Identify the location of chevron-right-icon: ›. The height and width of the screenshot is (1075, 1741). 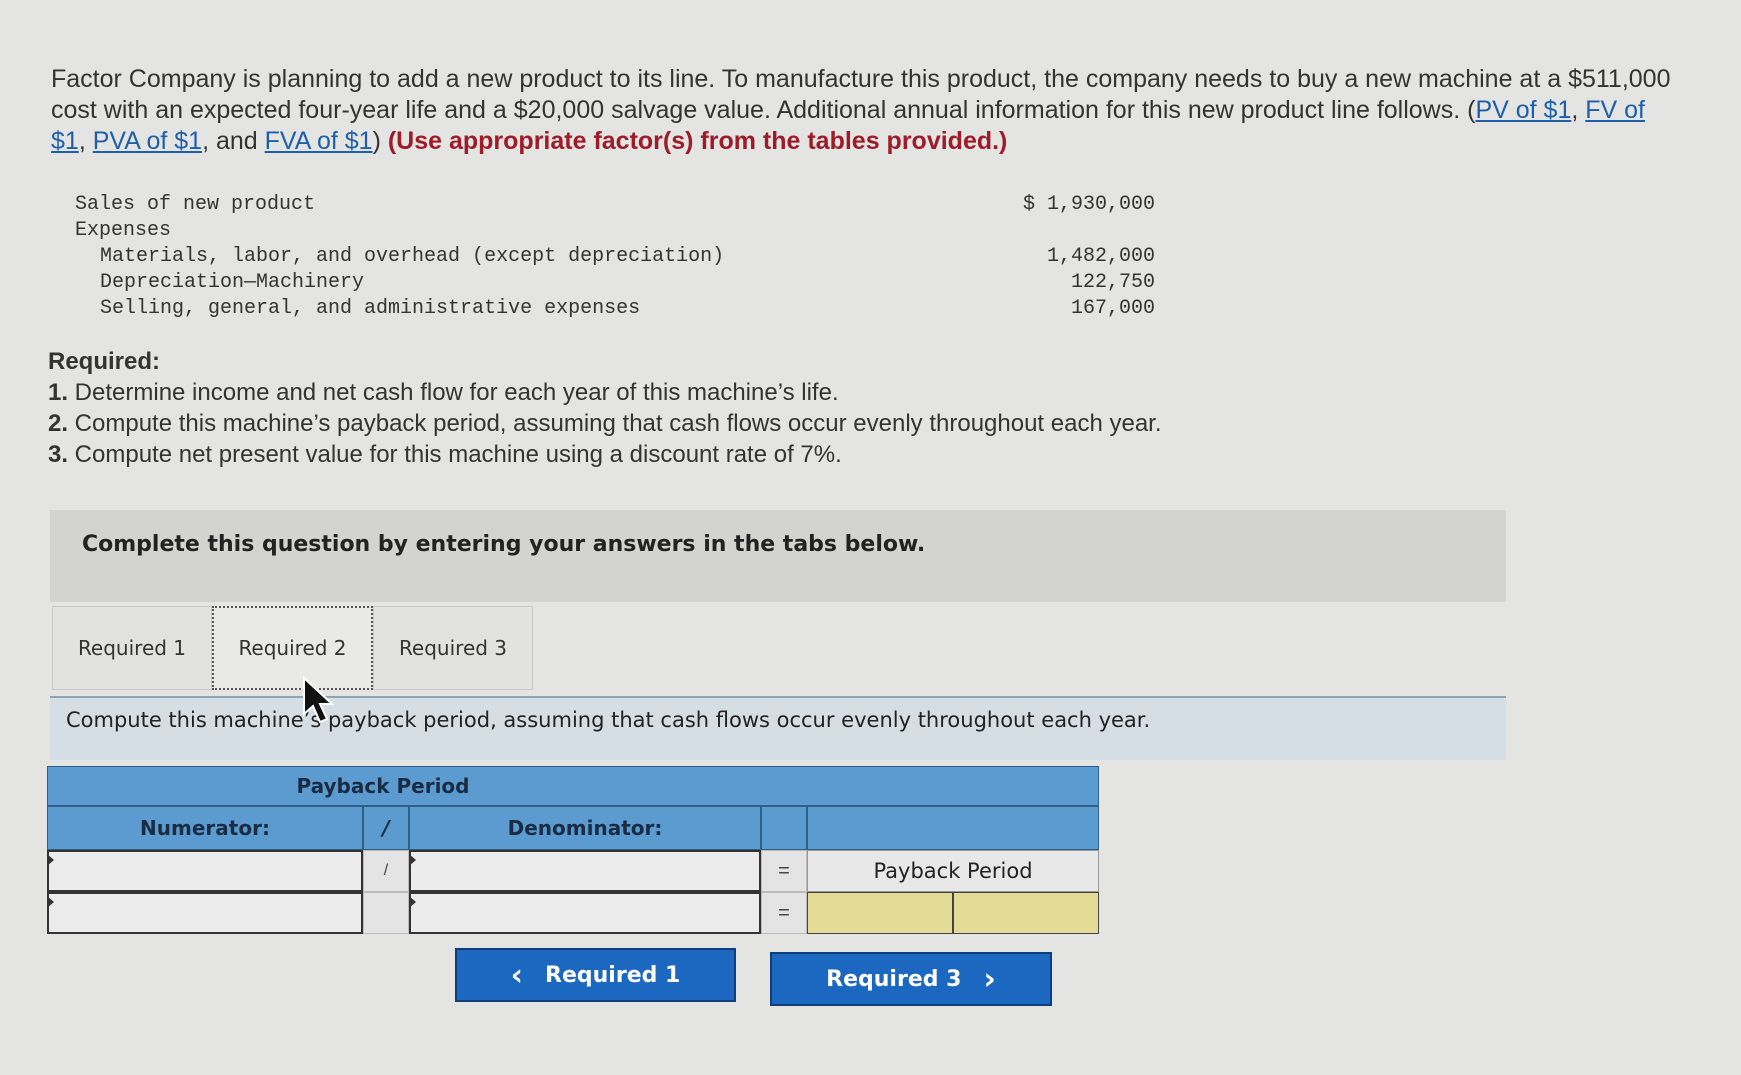
(989, 979).